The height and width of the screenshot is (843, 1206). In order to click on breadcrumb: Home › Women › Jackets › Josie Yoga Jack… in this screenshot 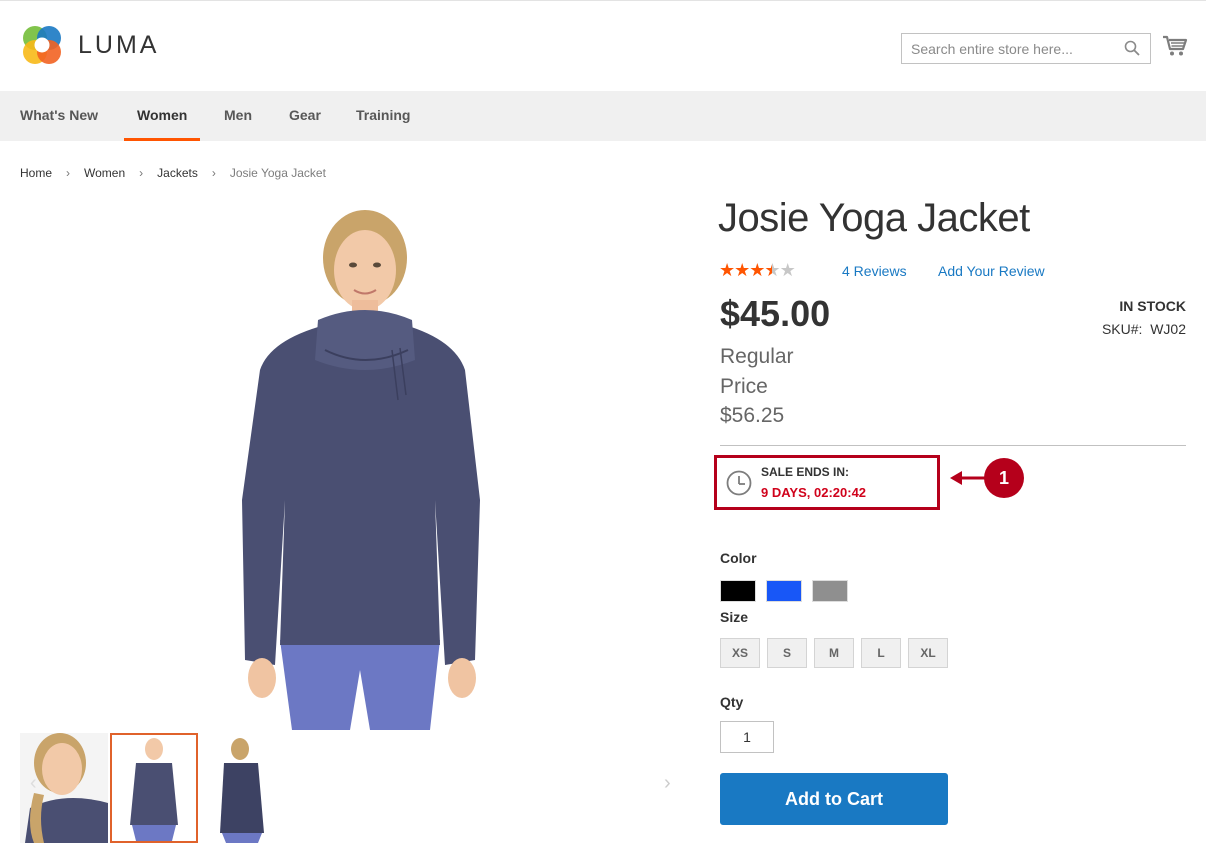, I will do `click(173, 173)`.